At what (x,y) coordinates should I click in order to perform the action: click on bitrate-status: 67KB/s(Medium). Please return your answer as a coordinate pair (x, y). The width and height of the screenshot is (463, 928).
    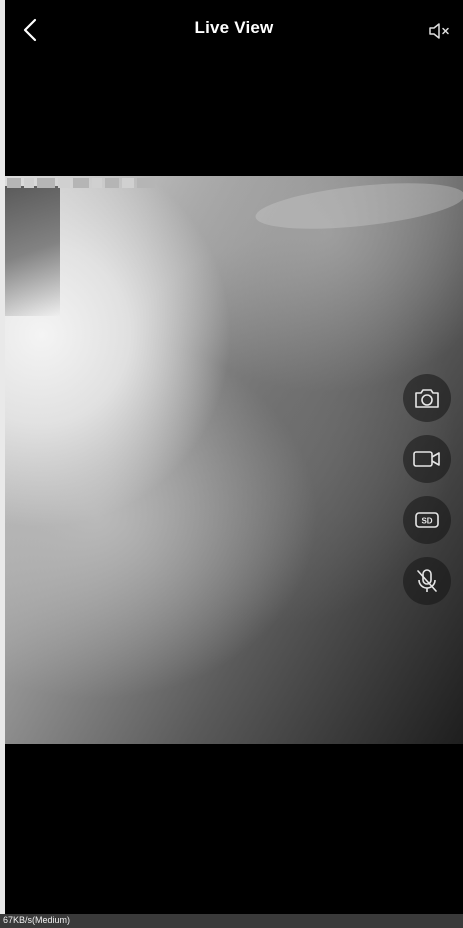
    Looking at the image, I should click on (37, 920).